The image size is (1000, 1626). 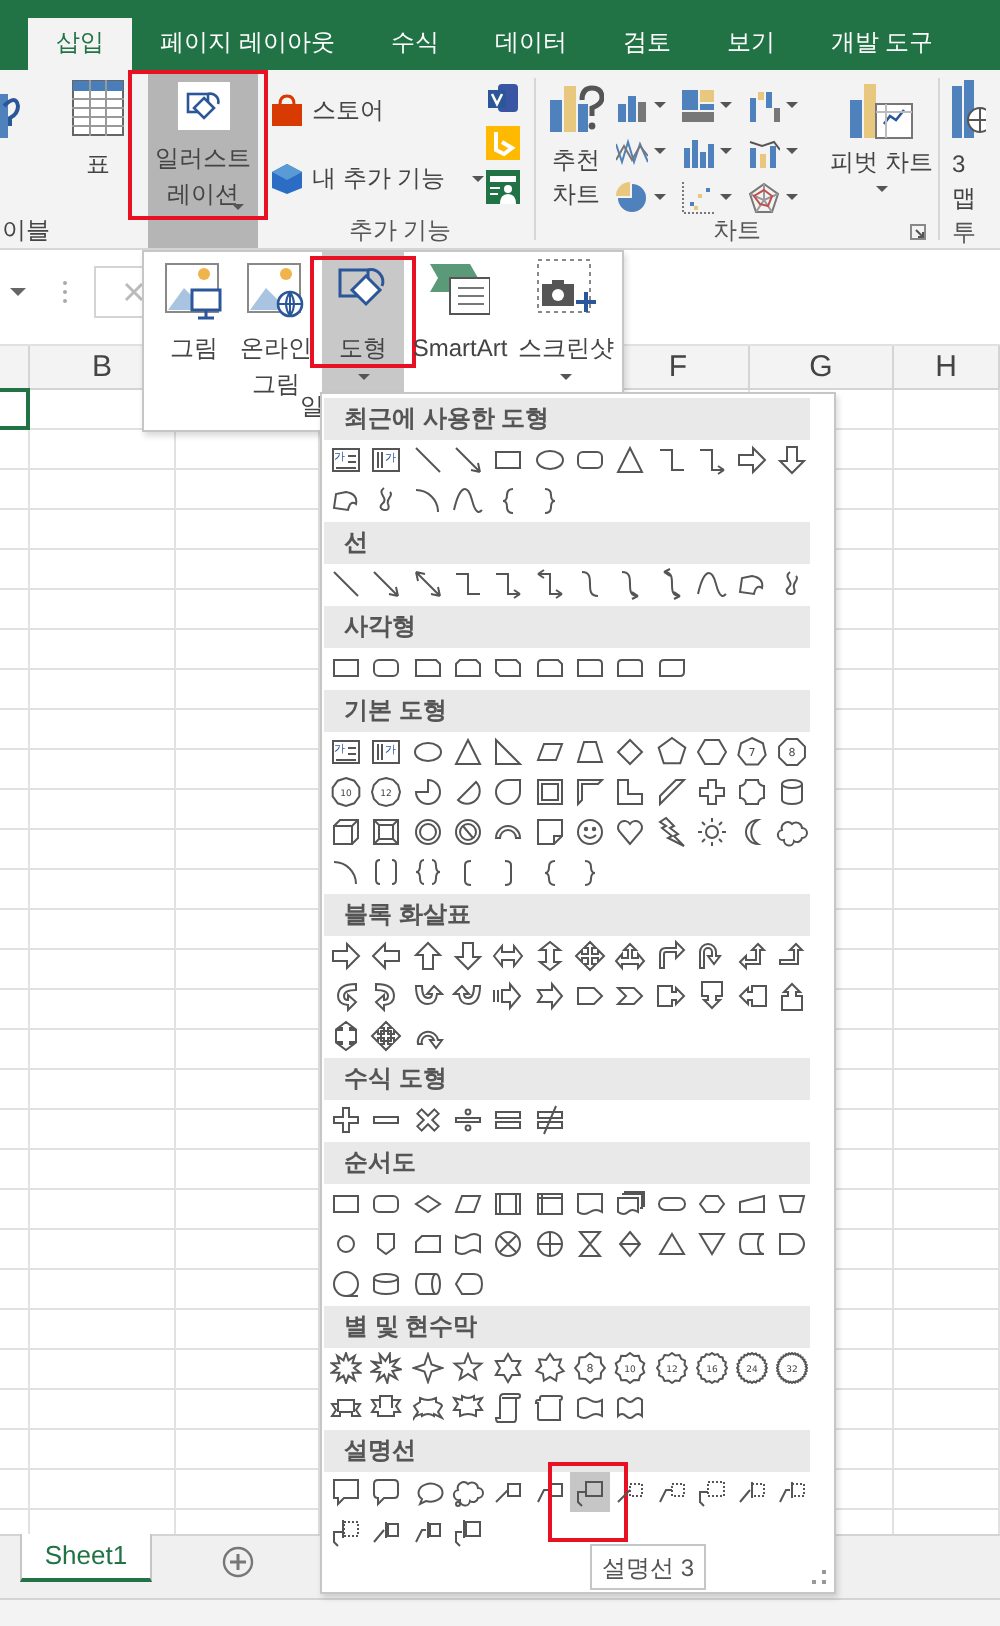 What do you see at coordinates (363, 322) in the screenshot?
I see `ribbon-button: 도형` at bounding box center [363, 322].